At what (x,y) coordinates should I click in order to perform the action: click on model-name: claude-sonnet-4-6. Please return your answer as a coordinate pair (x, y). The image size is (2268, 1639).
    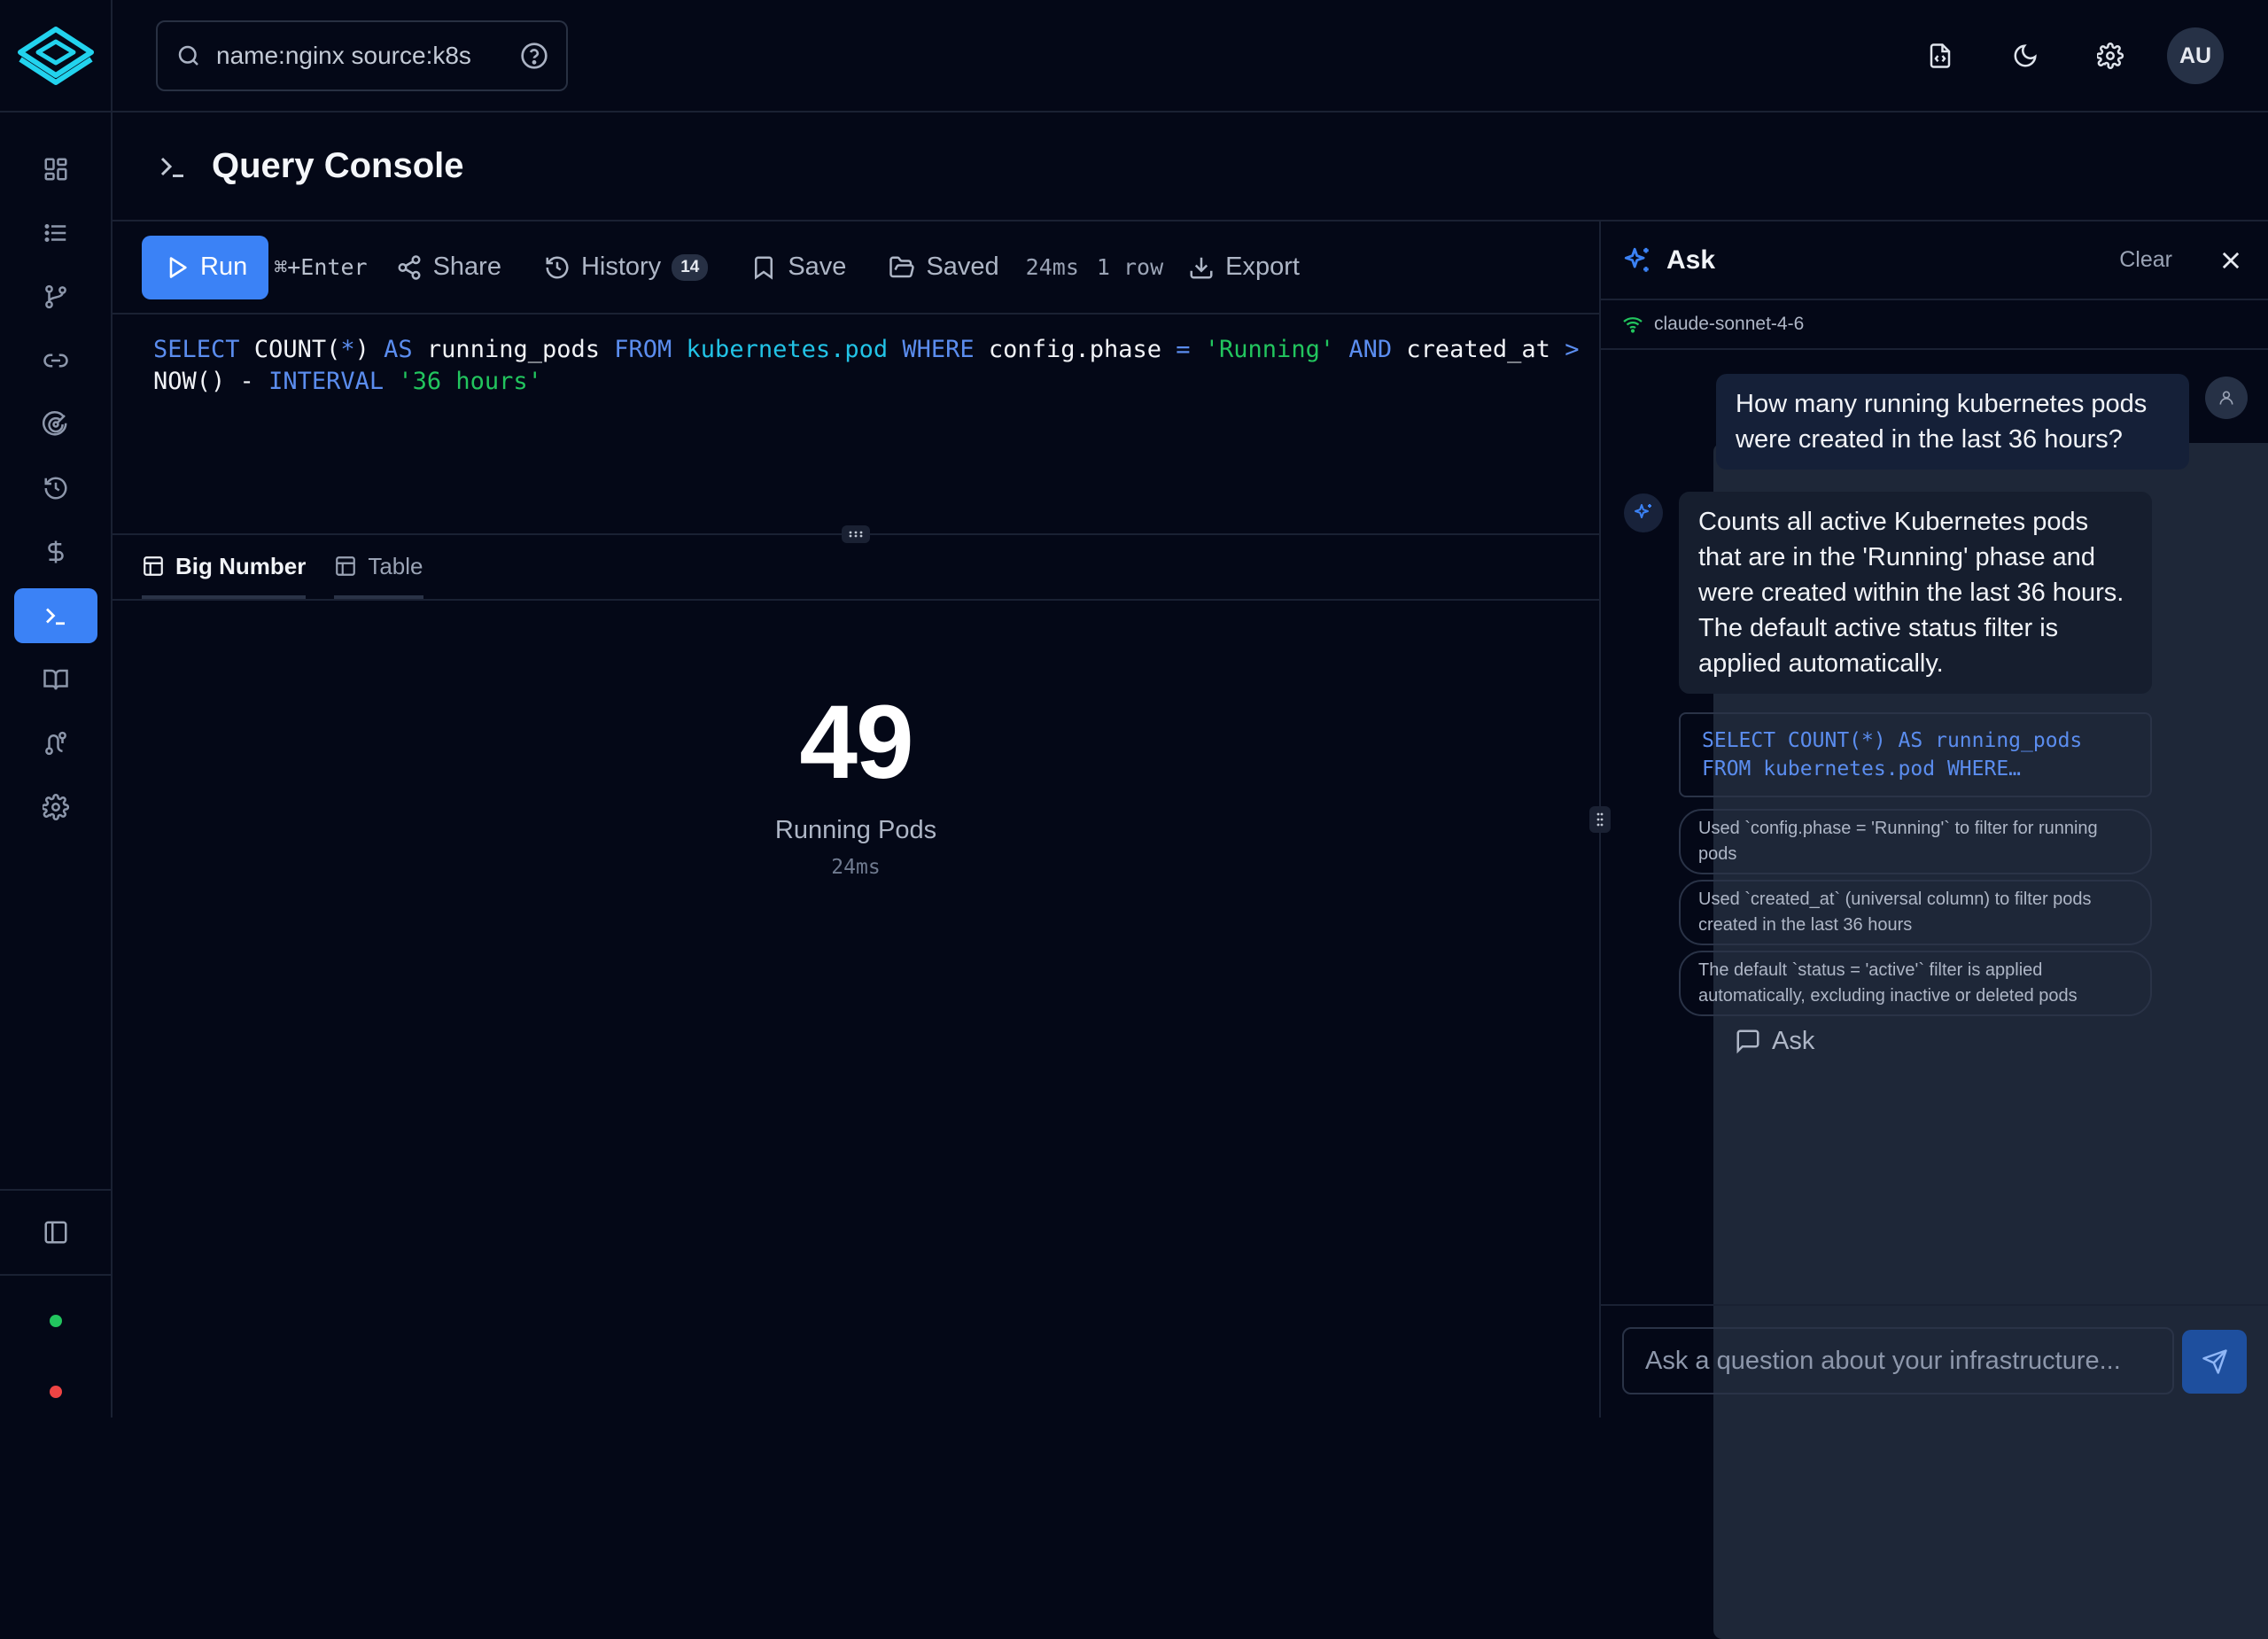
    Looking at the image, I should click on (1729, 324).